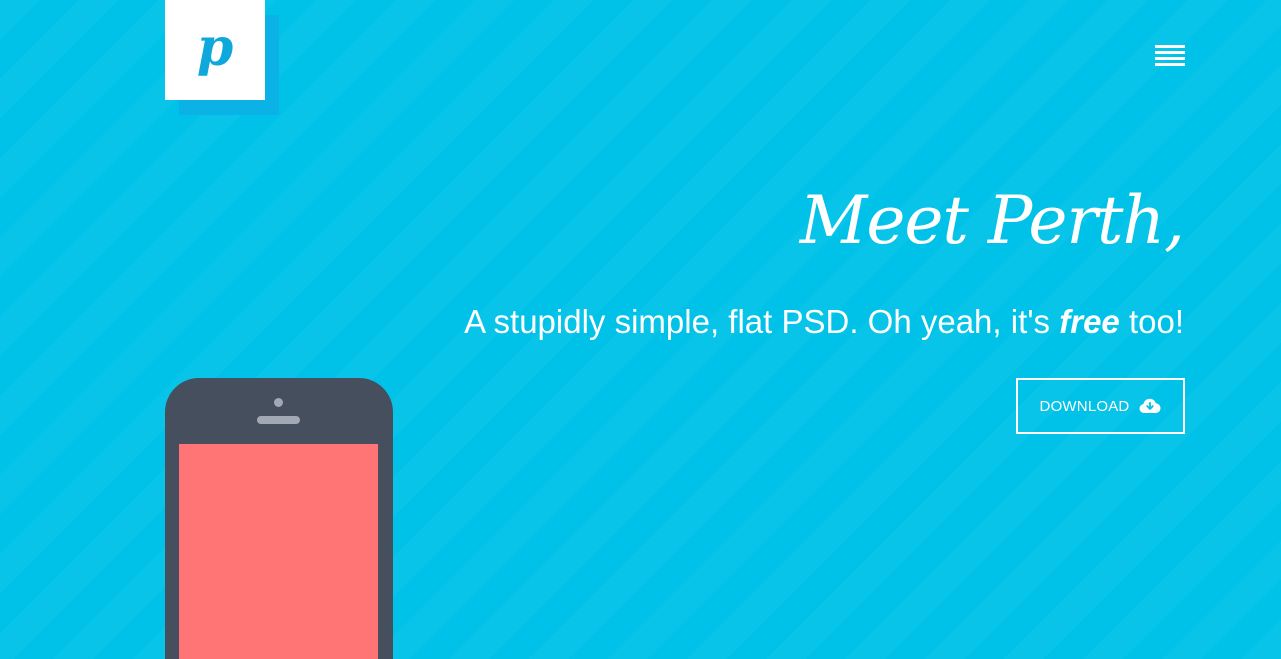  Describe the element at coordinates (1151, 321) in the screenshot. I see `tagline-text-end: too!` at that location.